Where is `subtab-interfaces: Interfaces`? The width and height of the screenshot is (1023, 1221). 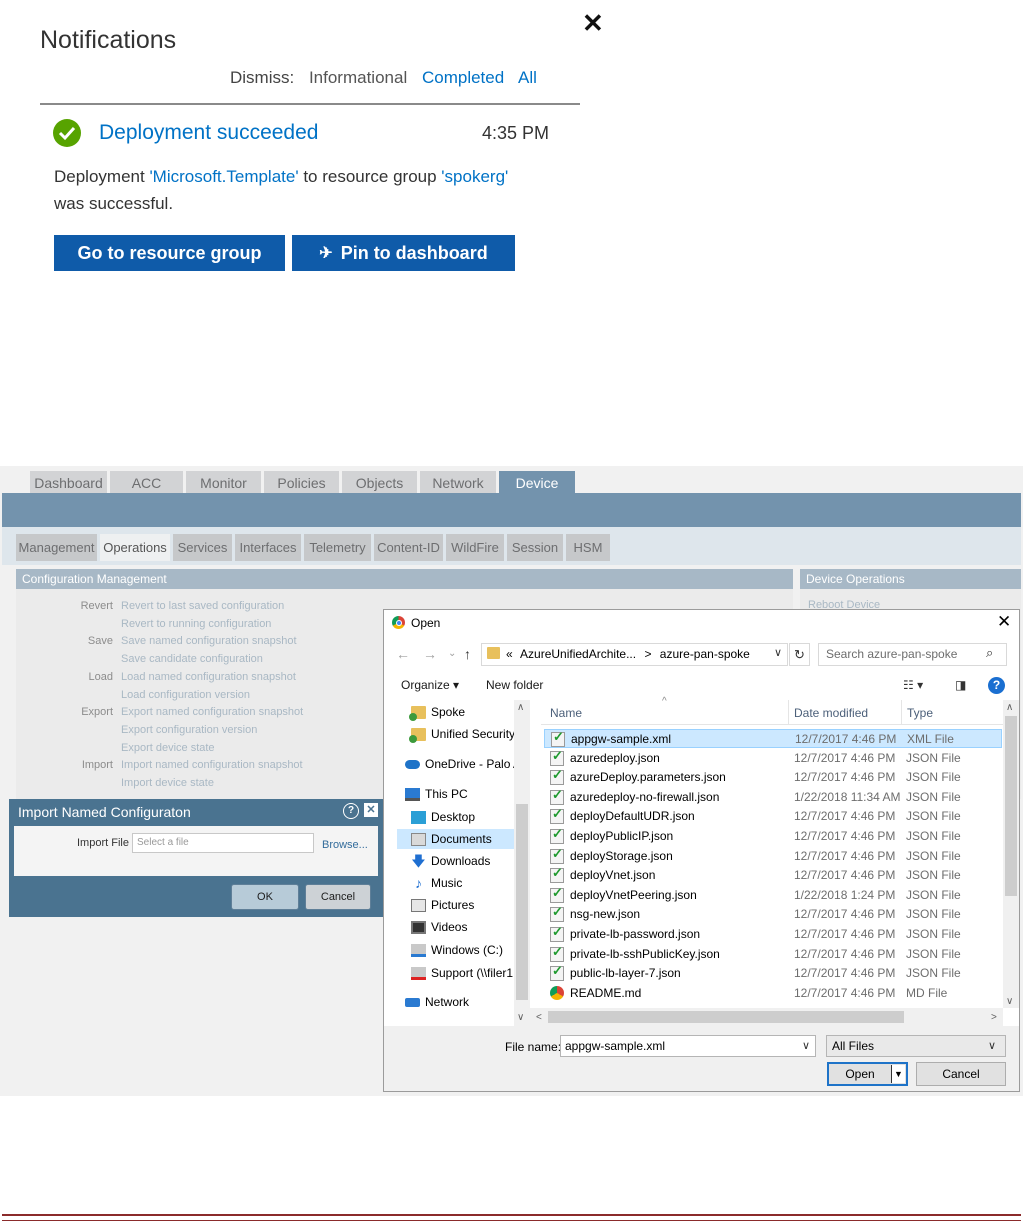 subtab-interfaces: Interfaces is located at coordinates (268, 547).